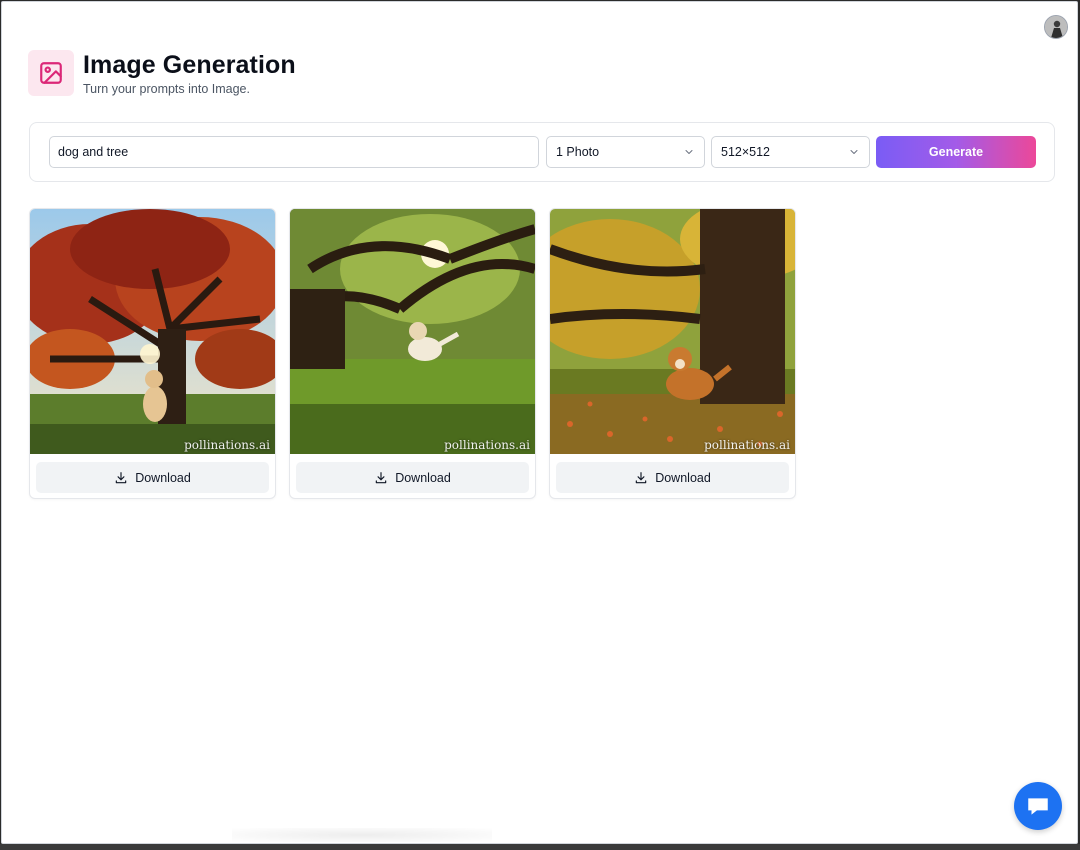 The height and width of the screenshot is (850, 1080). I want to click on generation-controls: 1 Photo 512×512 Generate, so click(542, 152).